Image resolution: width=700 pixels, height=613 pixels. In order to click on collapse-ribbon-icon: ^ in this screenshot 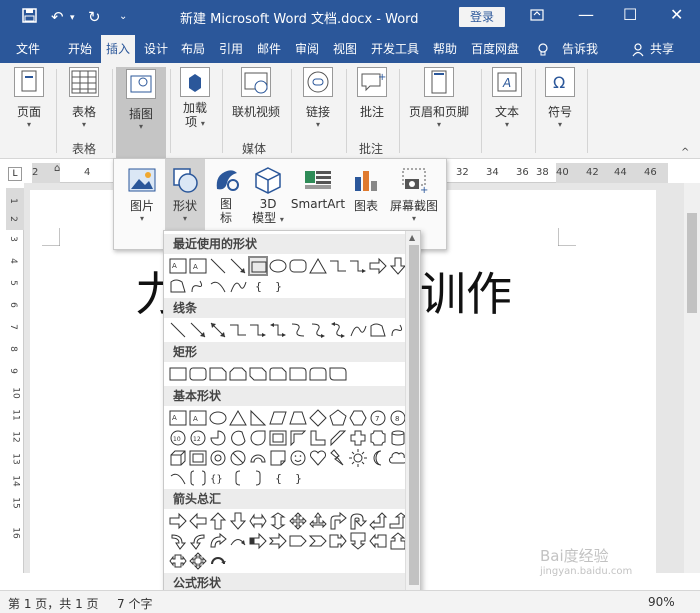, I will do `click(685, 152)`.